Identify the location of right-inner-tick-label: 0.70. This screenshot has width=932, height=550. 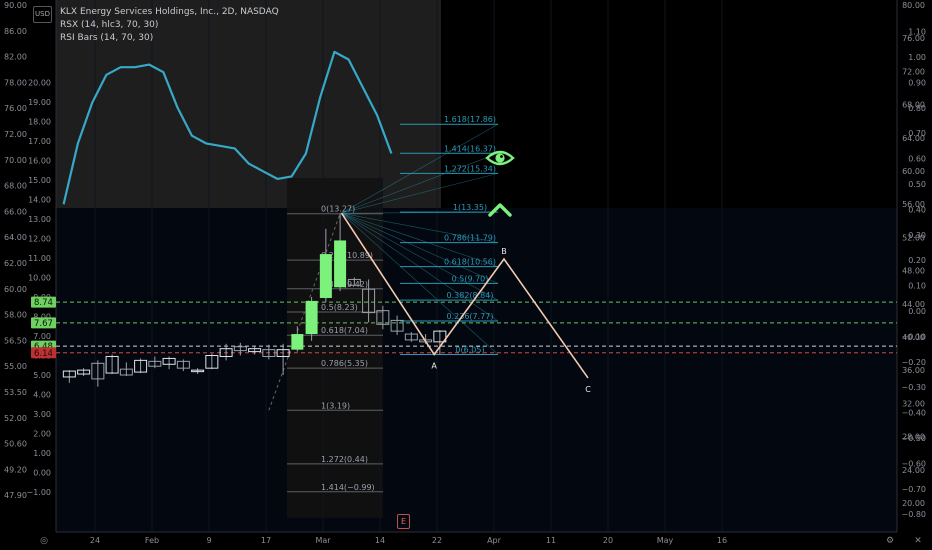
(917, 133).